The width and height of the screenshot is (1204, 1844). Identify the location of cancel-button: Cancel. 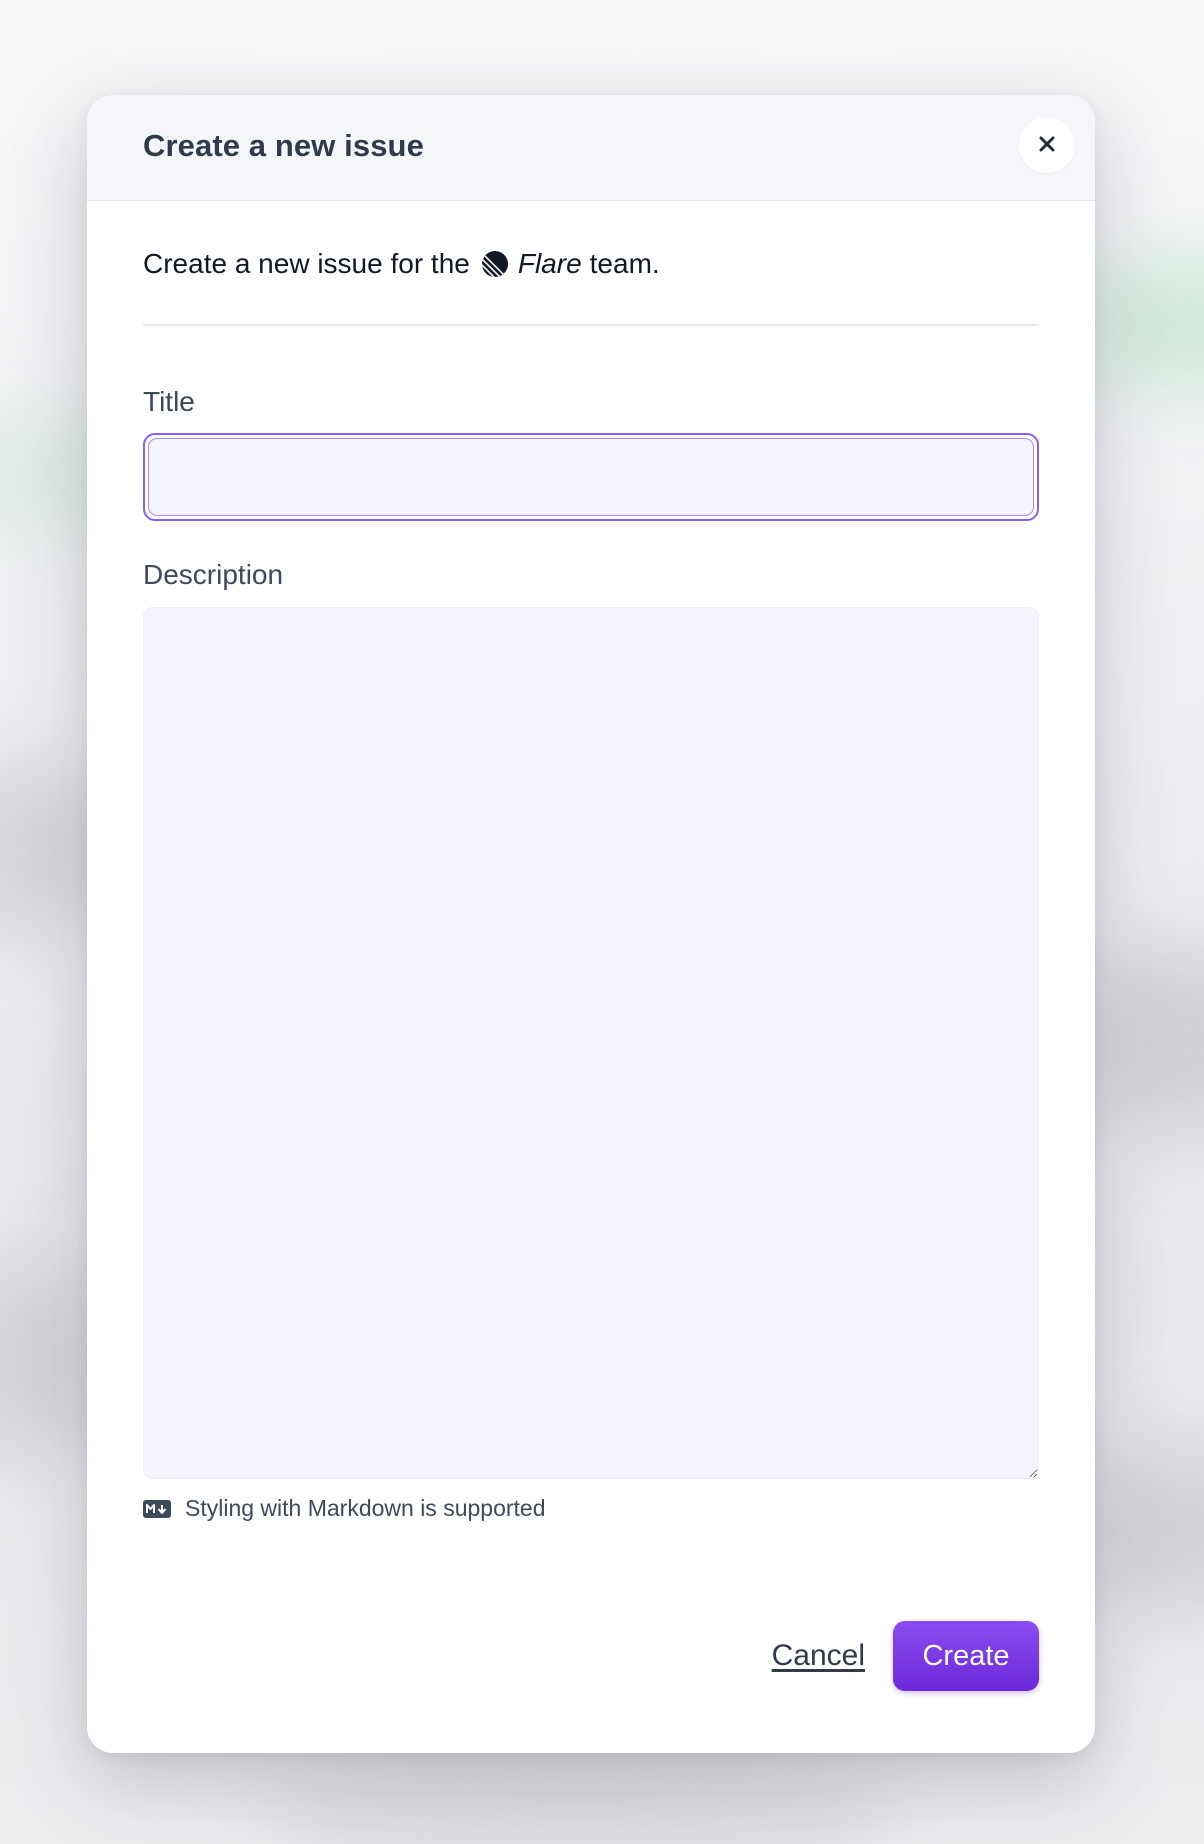
(818, 1656).